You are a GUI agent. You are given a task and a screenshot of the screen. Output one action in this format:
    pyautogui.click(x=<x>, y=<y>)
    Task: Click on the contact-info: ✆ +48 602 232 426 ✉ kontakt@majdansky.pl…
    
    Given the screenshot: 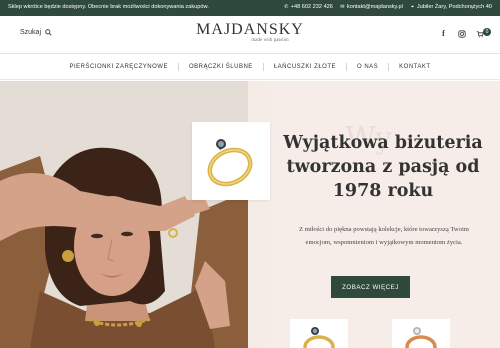 What is the action you would take?
    pyautogui.click(x=388, y=7)
    